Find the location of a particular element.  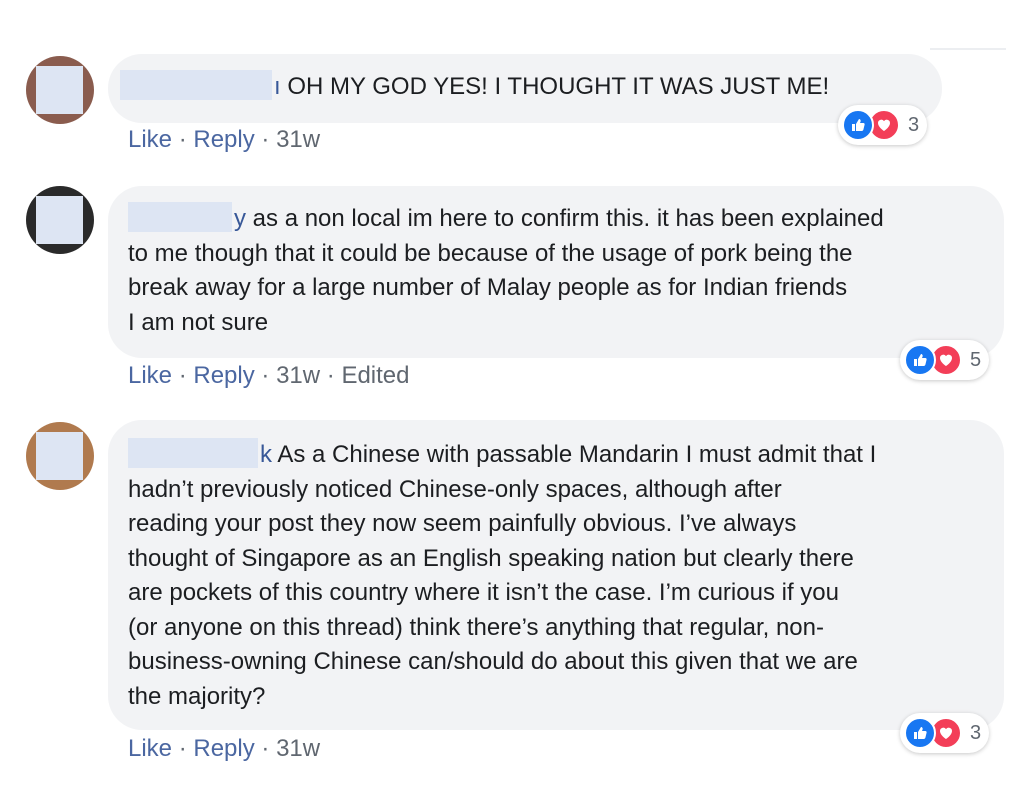

divider is located at coordinates (968, 49).